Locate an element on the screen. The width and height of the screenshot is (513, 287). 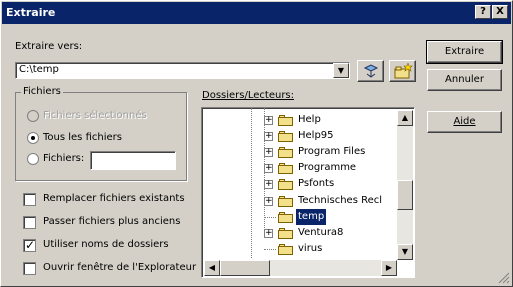
close-button: X is located at coordinates (500, 12).